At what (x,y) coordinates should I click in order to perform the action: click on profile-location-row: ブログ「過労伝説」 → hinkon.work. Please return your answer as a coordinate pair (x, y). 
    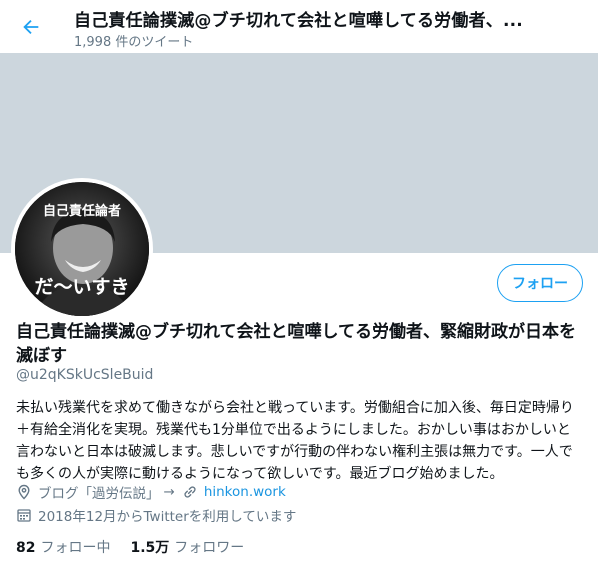
    Looking at the image, I should click on (151, 492).